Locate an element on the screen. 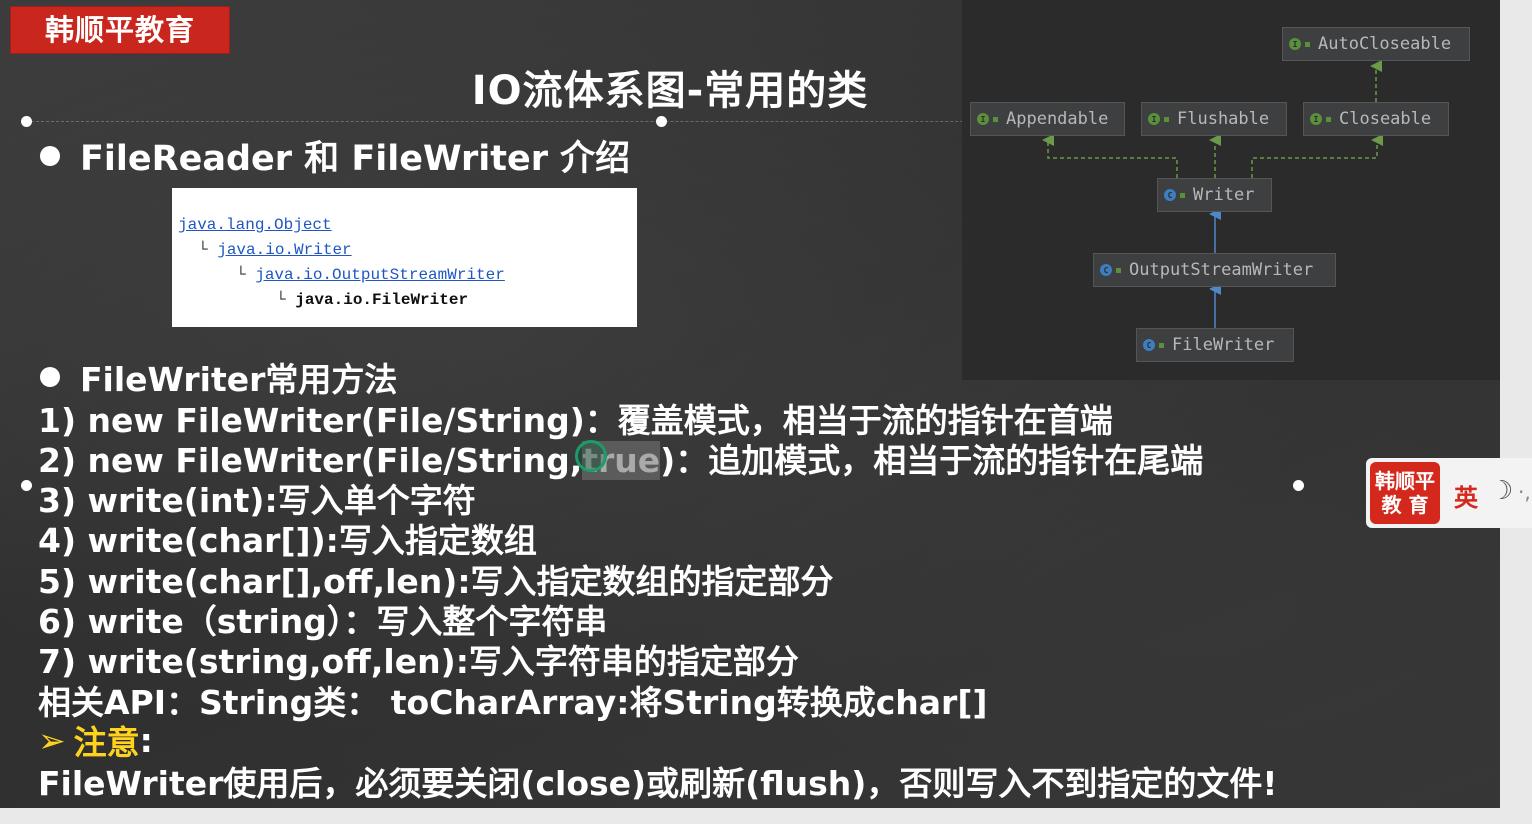  uml-node-label: Flushable is located at coordinates (1223, 119).